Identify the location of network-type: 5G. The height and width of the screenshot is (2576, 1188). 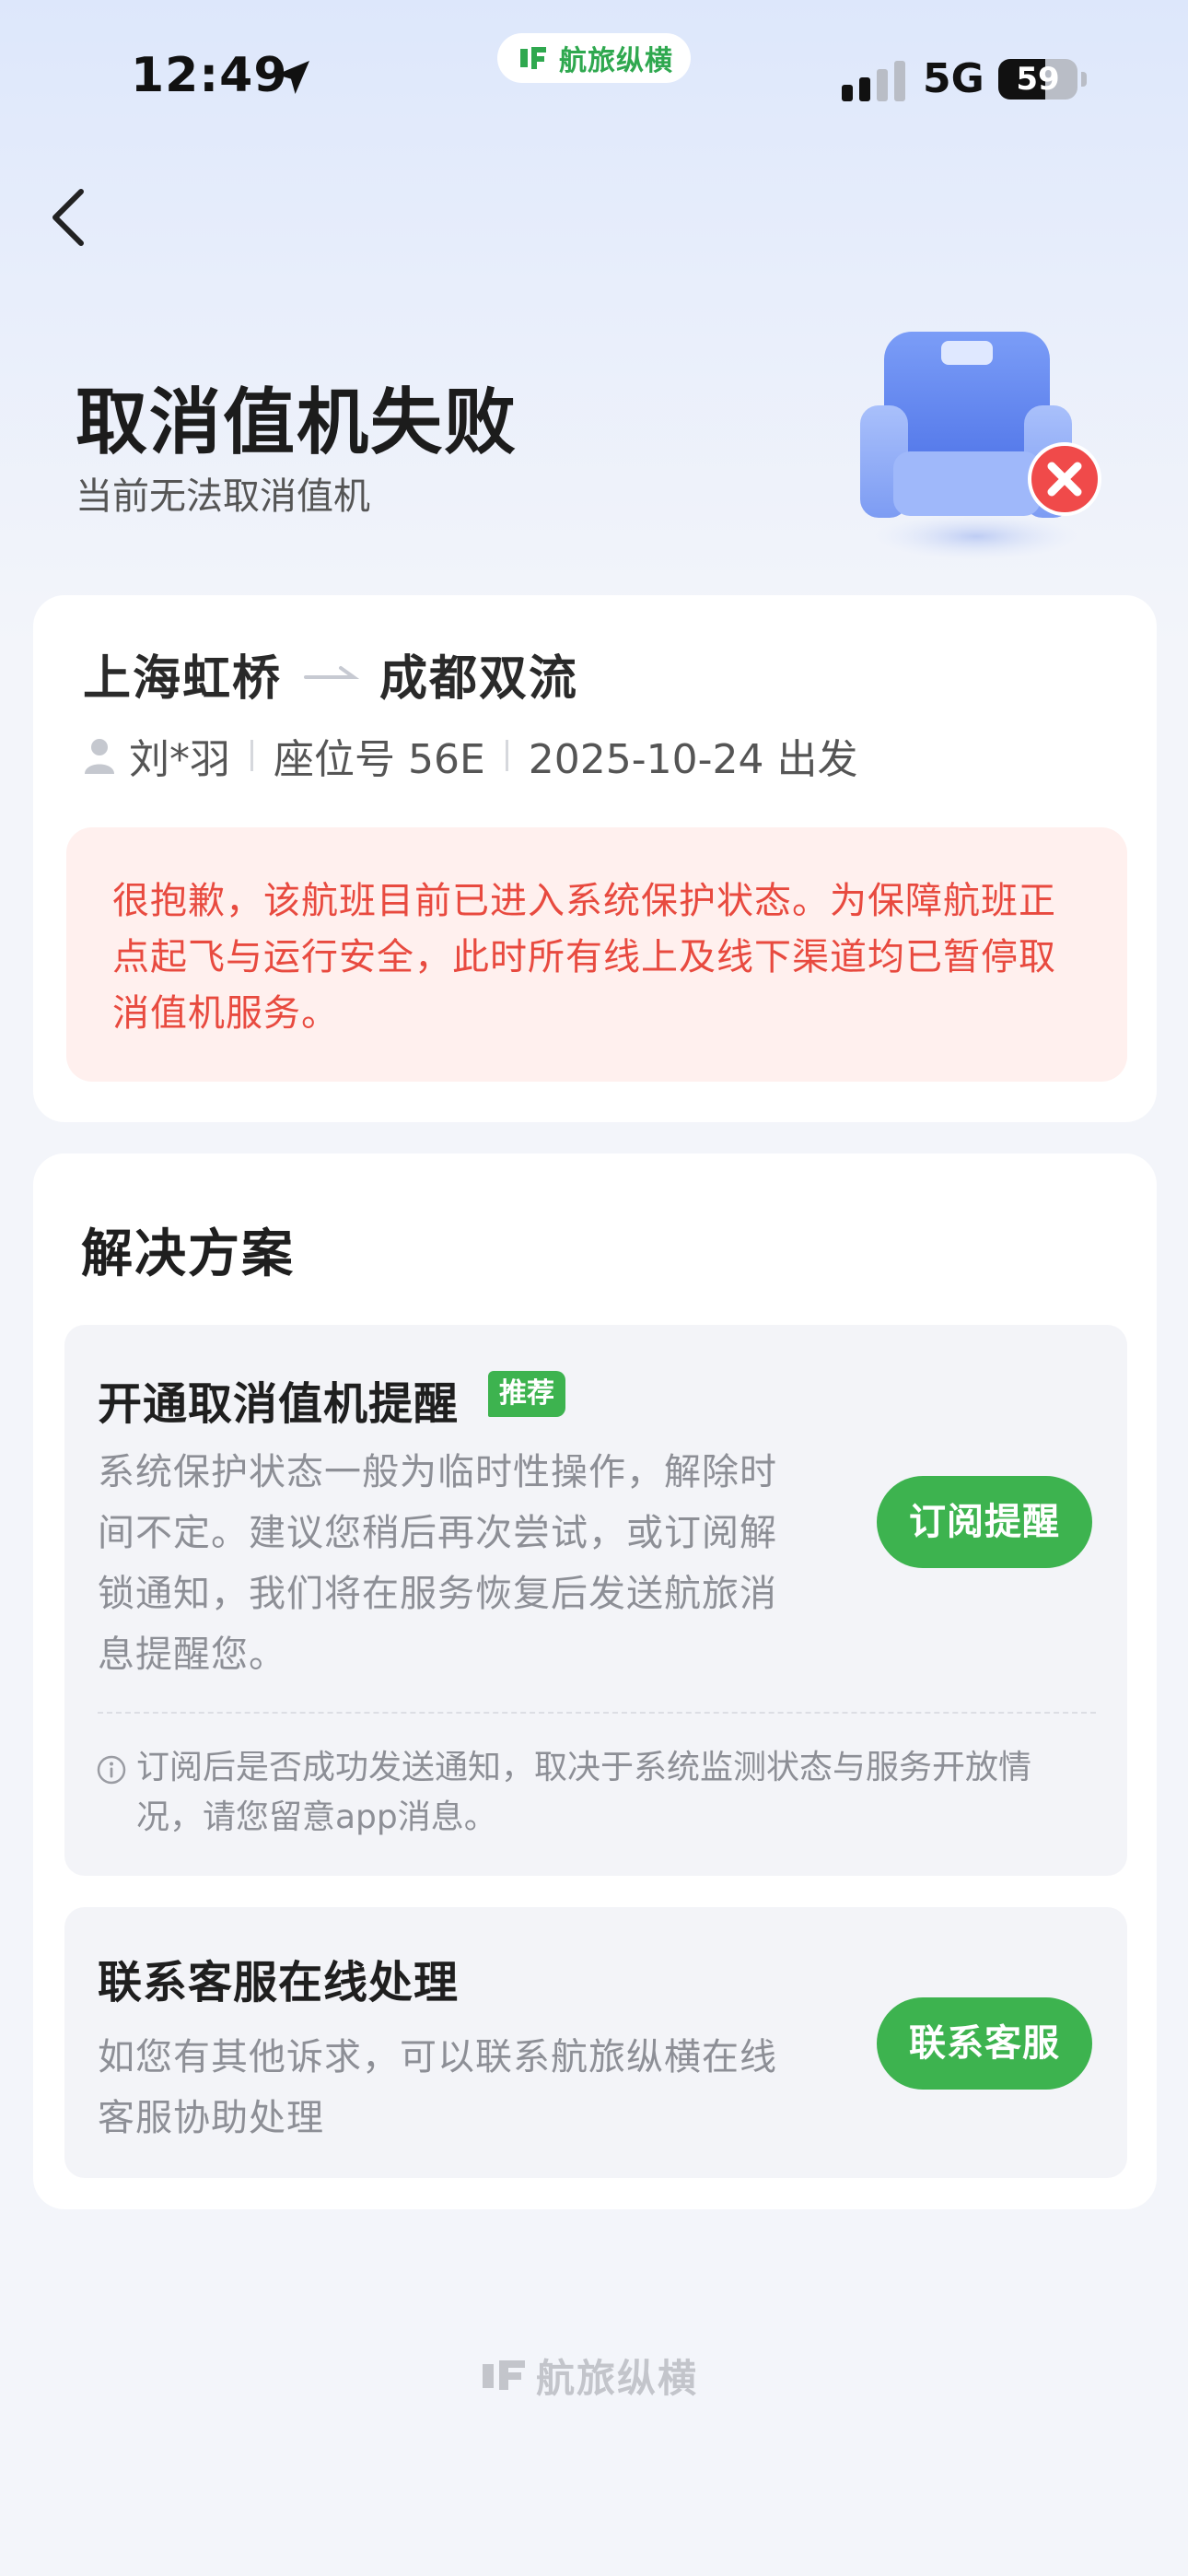
(954, 78).